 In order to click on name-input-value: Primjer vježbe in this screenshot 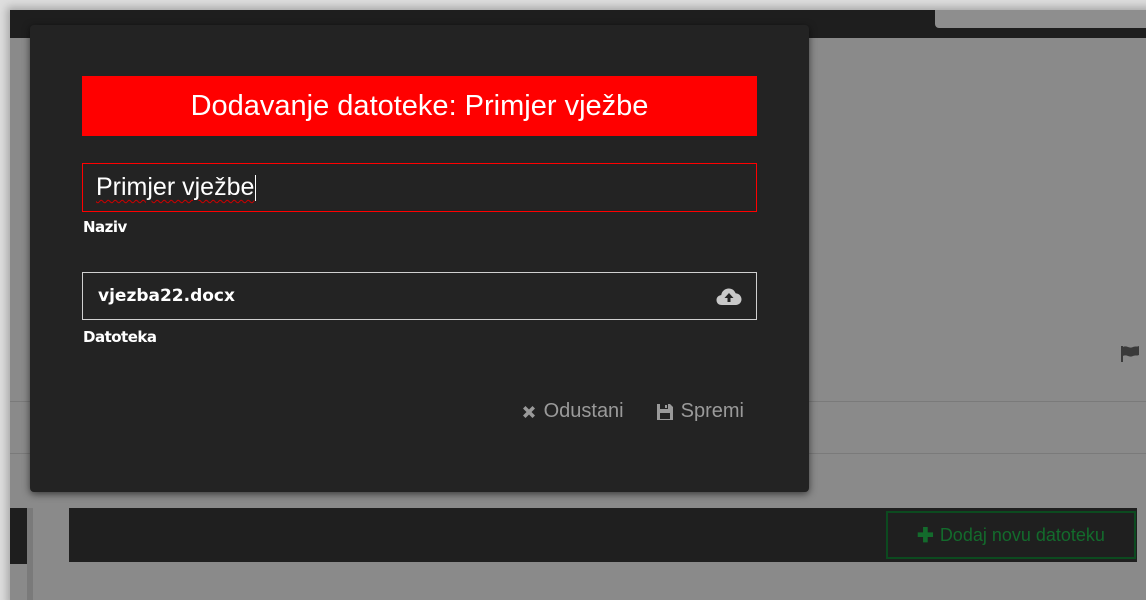, I will do `click(175, 187)`.